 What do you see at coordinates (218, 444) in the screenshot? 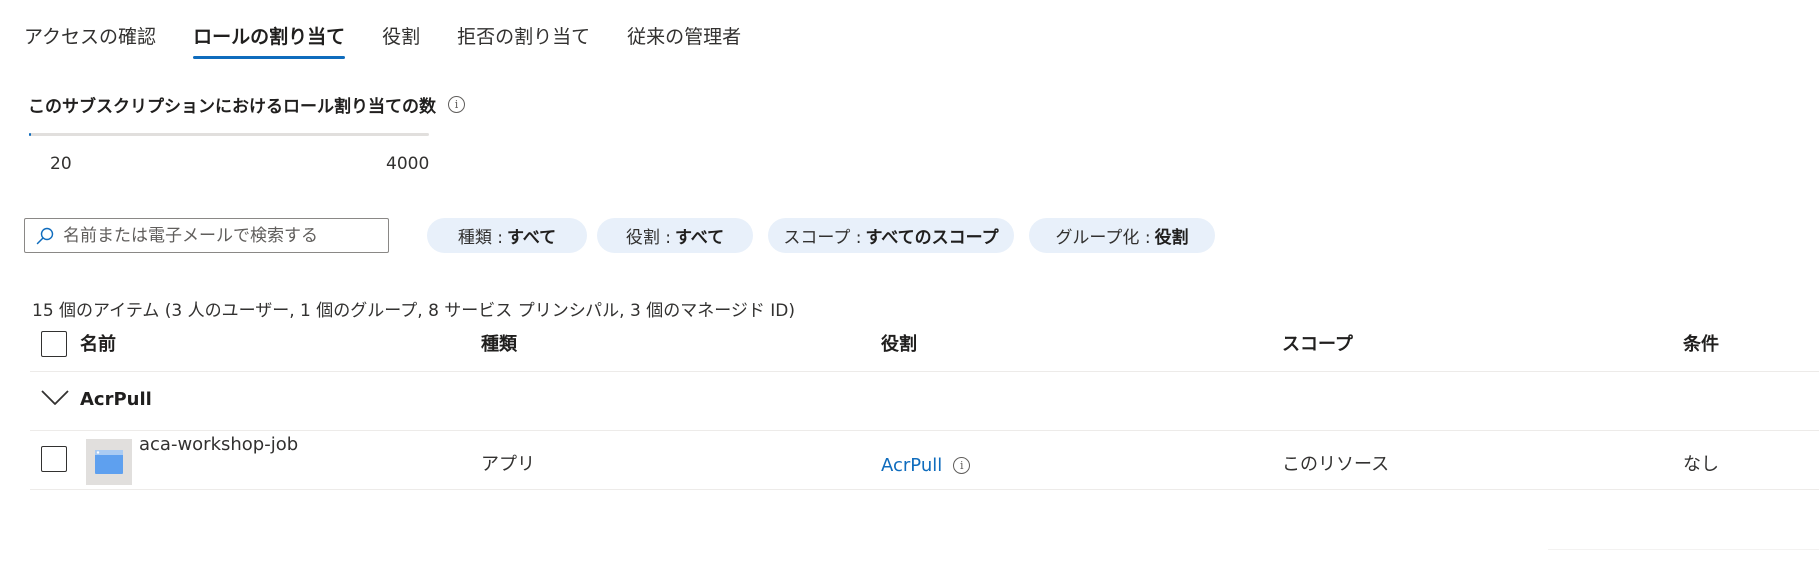
I see `principal-name-link: aca-workshop-job` at bounding box center [218, 444].